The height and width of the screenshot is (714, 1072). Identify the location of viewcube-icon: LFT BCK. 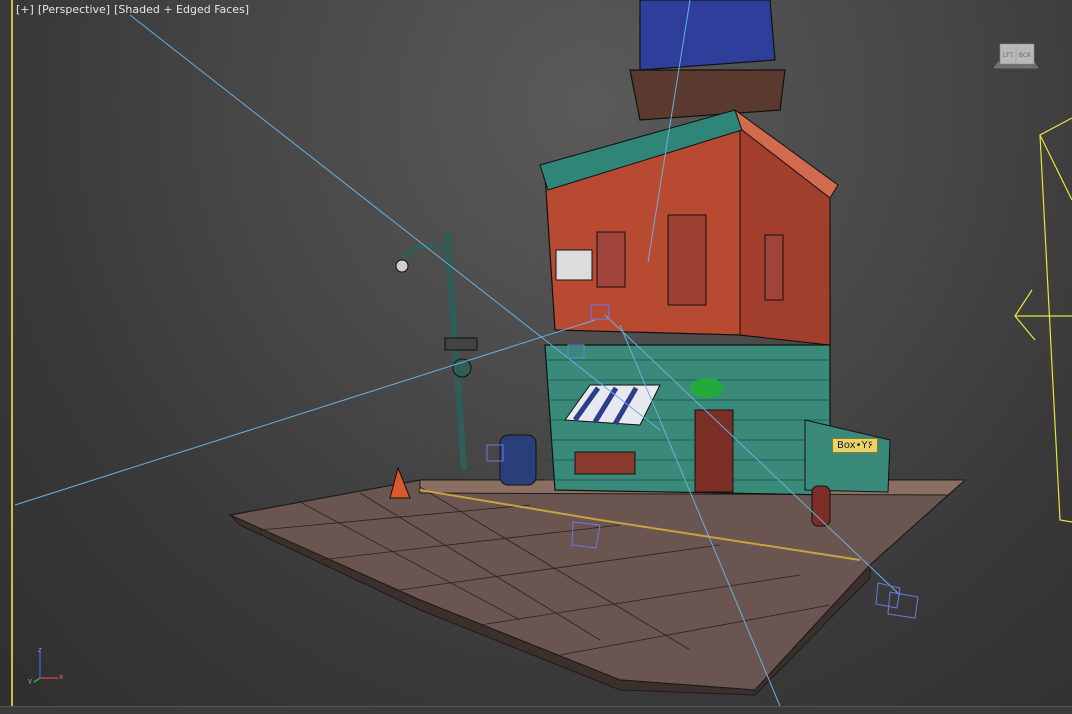
(1016, 56).